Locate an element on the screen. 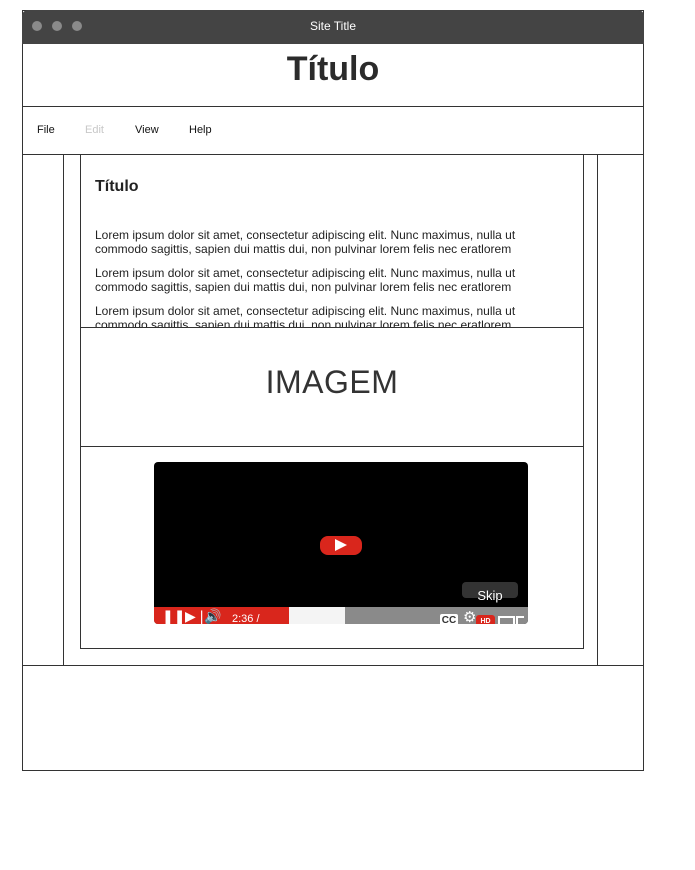  pause-icon: ❚❚ is located at coordinates (173, 616).